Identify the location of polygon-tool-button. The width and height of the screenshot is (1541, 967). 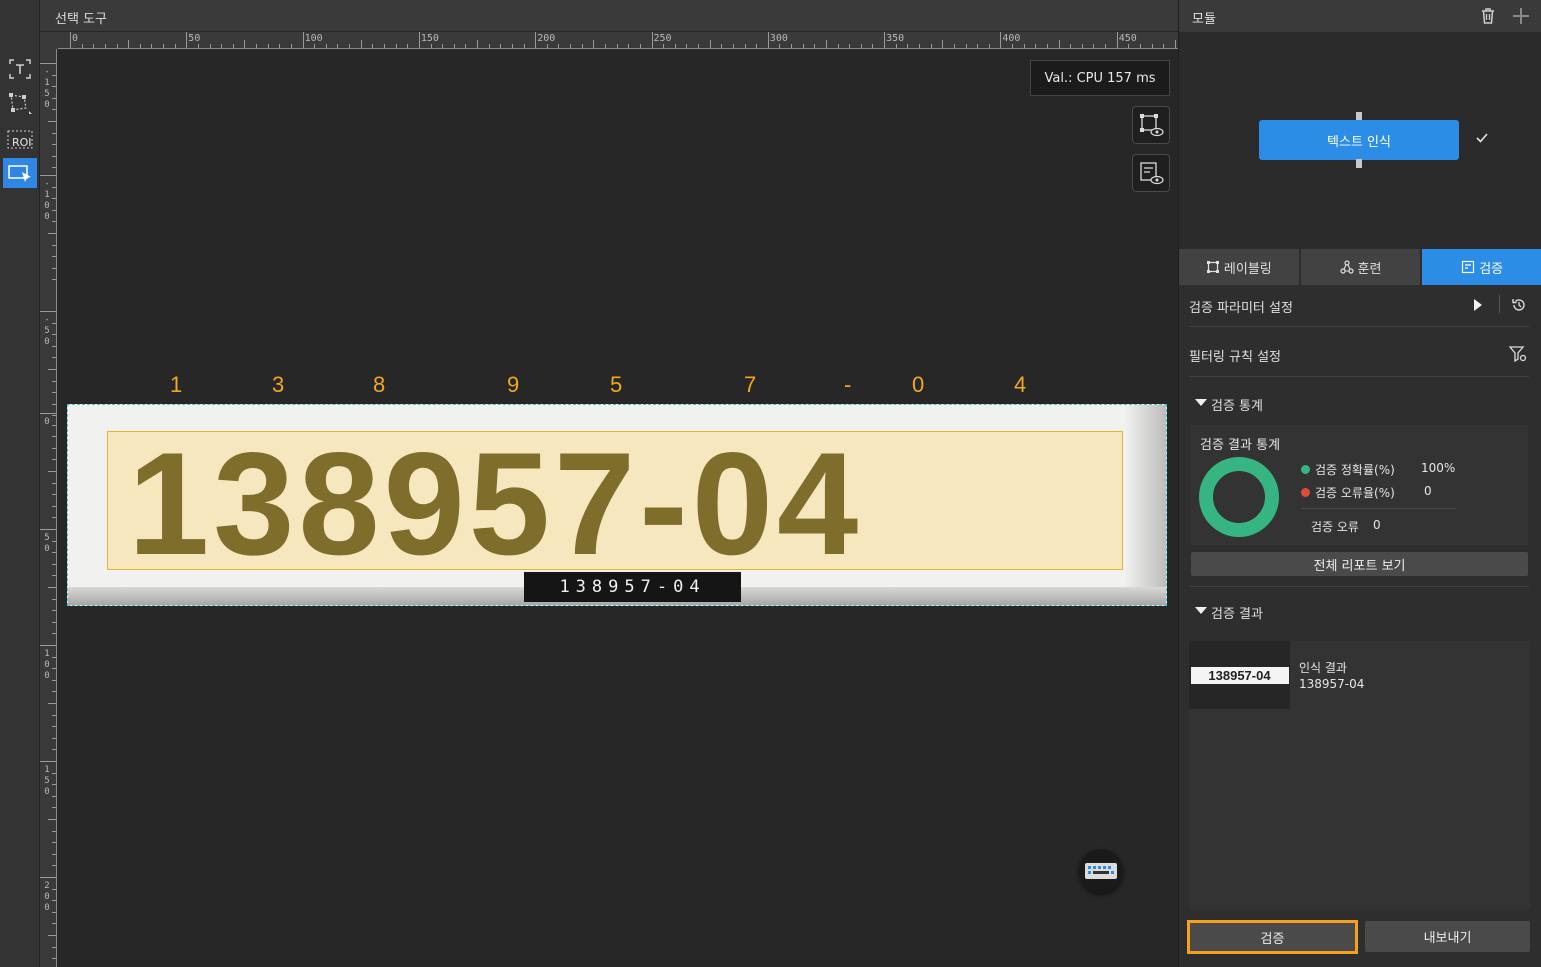
(20, 103).